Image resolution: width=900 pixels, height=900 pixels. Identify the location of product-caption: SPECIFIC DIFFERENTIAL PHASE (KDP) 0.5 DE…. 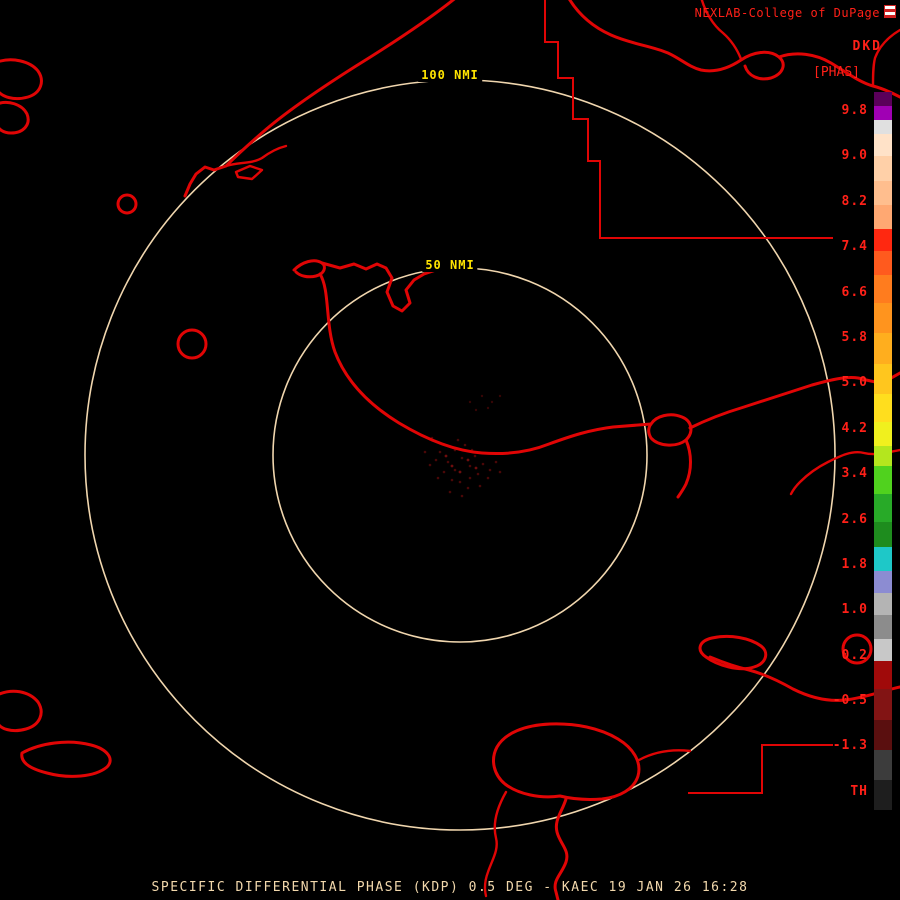
(450, 887).